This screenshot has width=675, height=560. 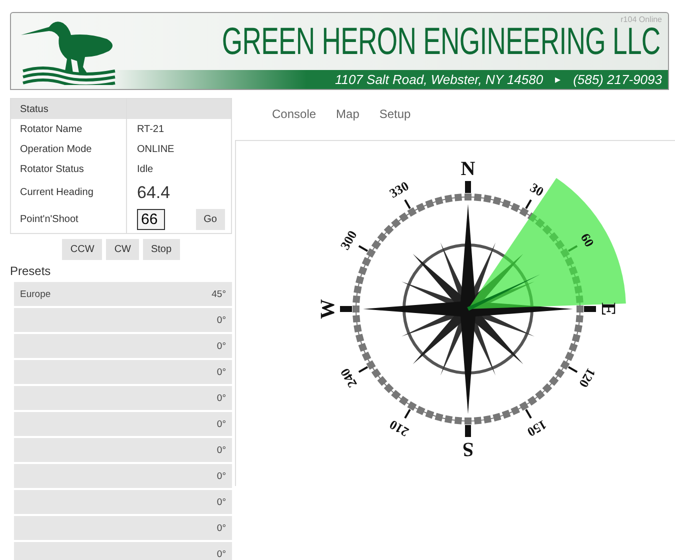 What do you see at coordinates (145, 169) in the screenshot?
I see `status-value: Idle` at bounding box center [145, 169].